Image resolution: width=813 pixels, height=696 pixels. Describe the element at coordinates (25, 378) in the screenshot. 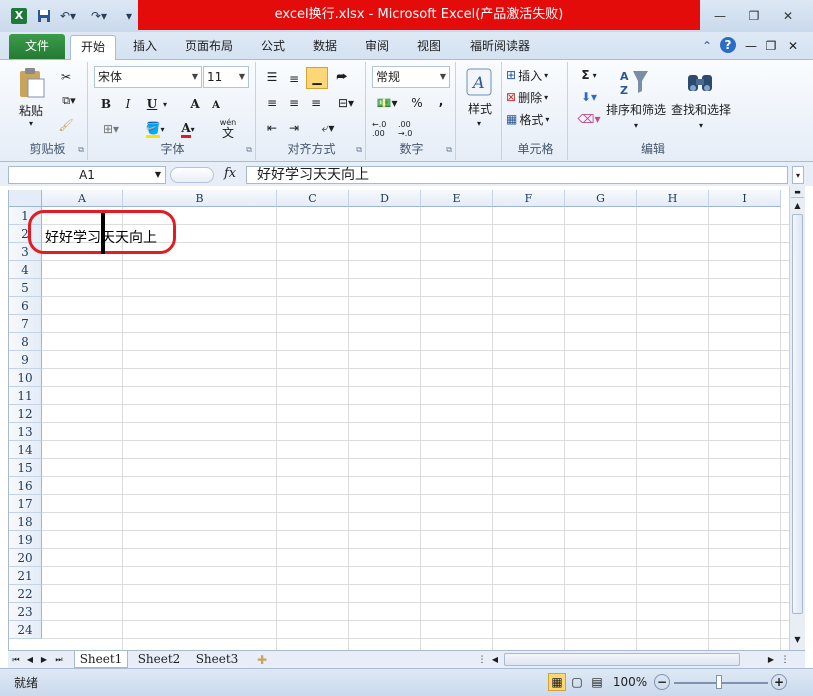

I see `row-header-10: 10` at that location.